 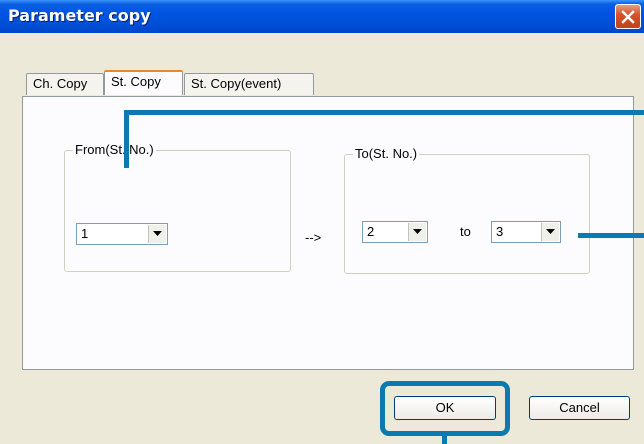 What do you see at coordinates (445, 408) in the screenshot?
I see `ok-button-highlight` at bounding box center [445, 408].